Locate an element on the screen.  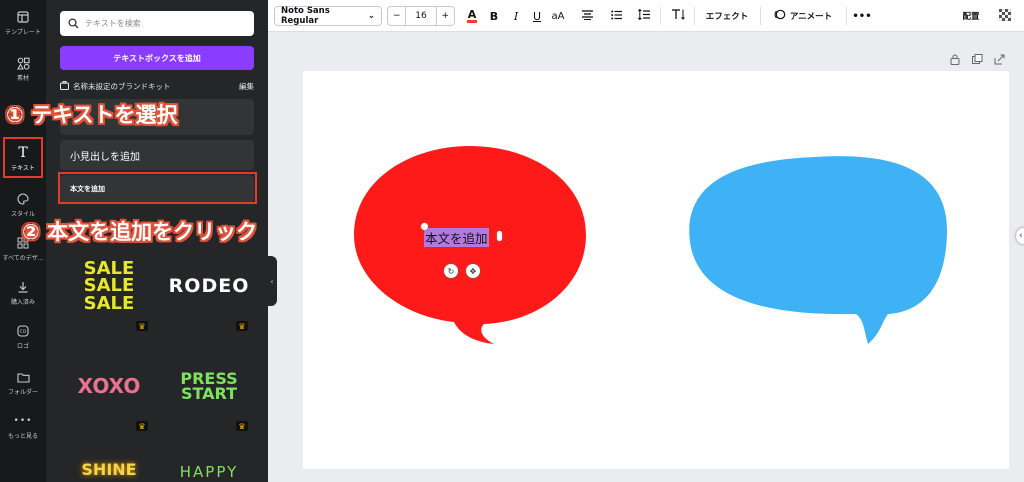
selected-text-element: 本文を追加 is located at coordinates (456, 237).